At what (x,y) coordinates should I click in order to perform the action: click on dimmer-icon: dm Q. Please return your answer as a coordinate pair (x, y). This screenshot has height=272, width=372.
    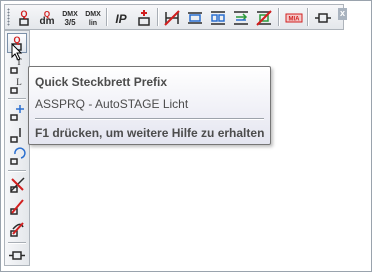
    Looking at the image, I should click on (47, 18).